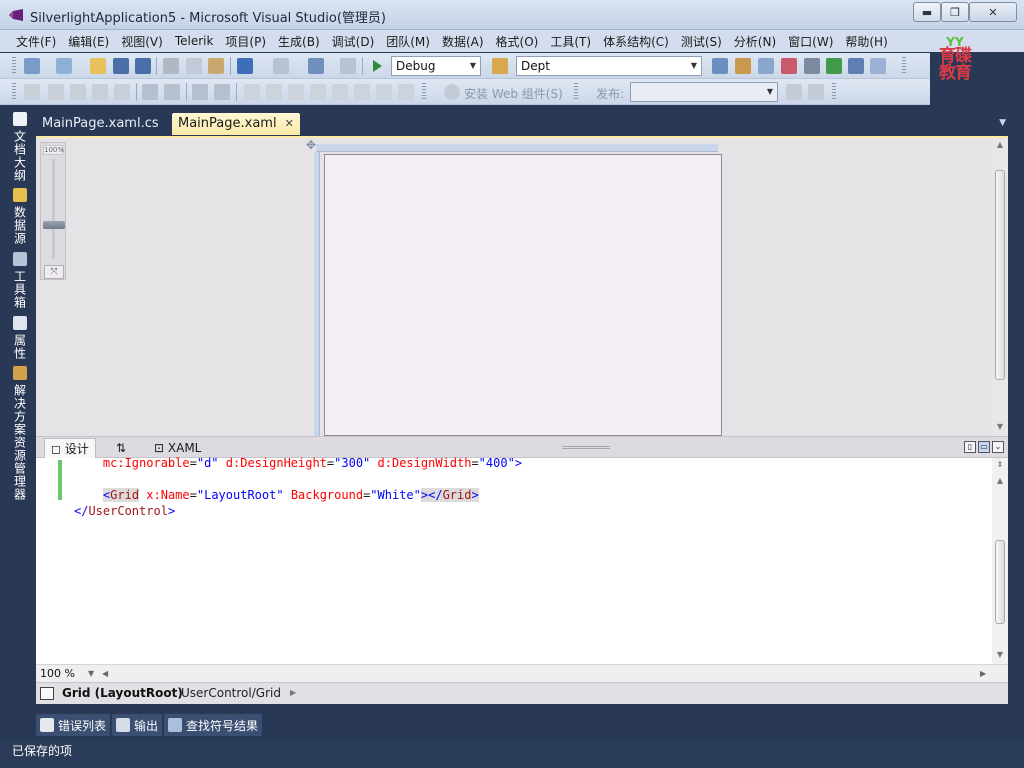 The width and height of the screenshot is (1024, 768). Describe the element at coordinates (984, 447) in the screenshot. I see `horizontal-split-icon: ▭` at that location.